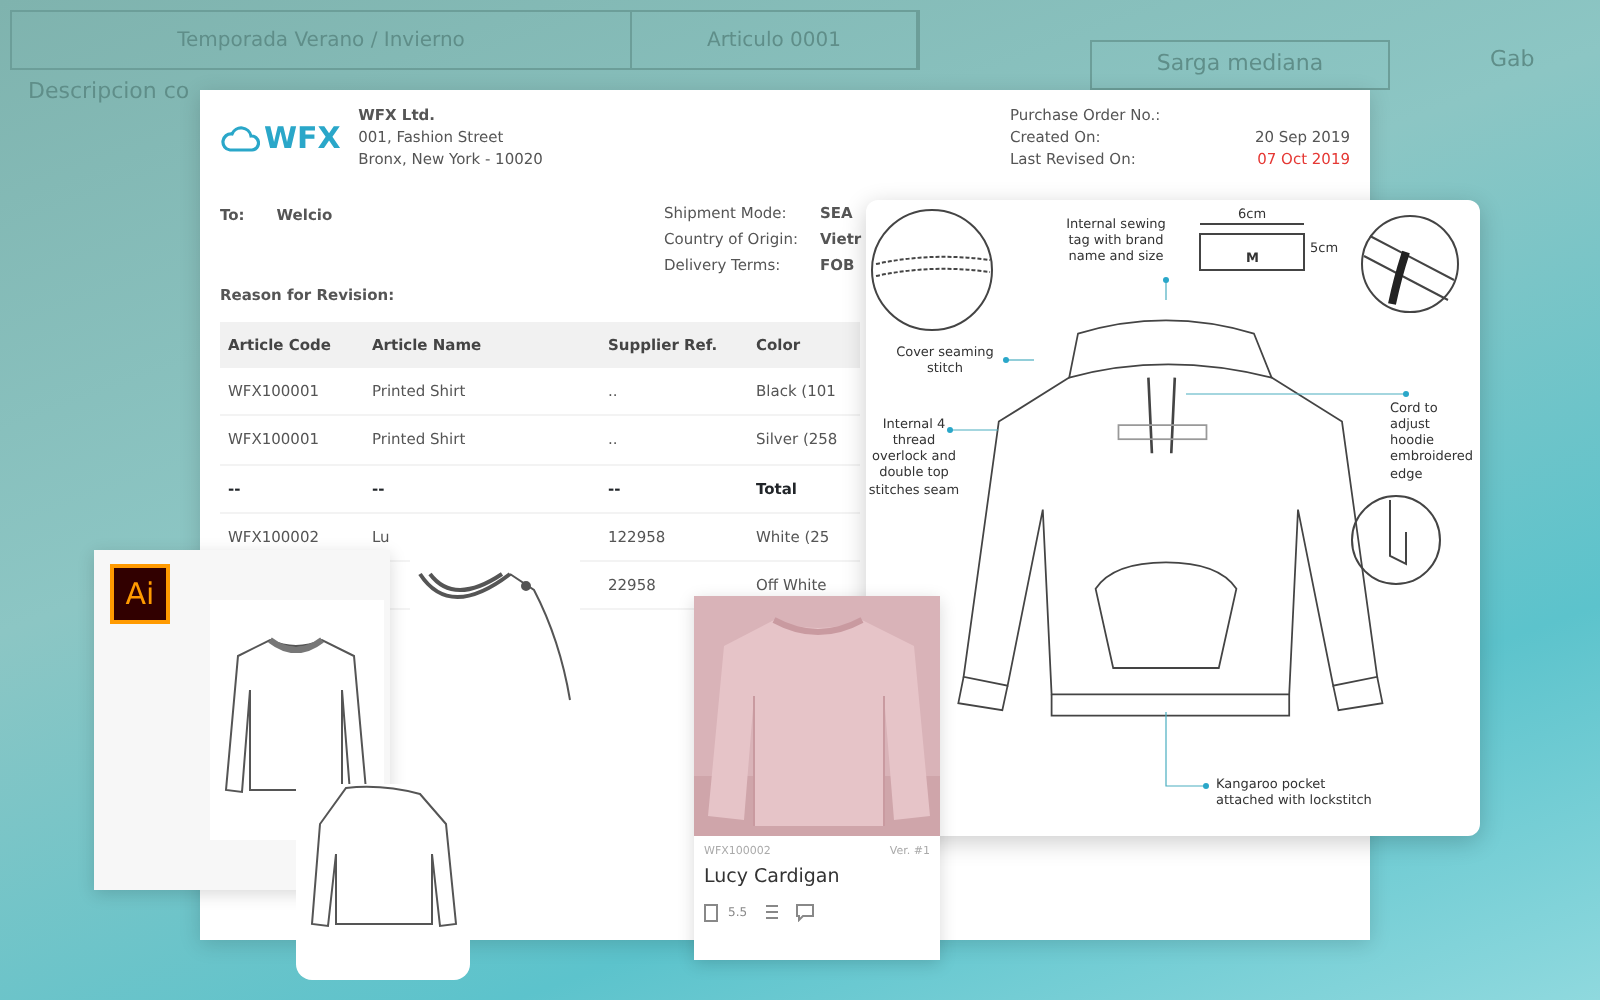 This screenshot has height=1000, width=1600. Describe the element at coordinates (1410, 264) in the screenshot. I see `cord-detail-drawing` at that location.